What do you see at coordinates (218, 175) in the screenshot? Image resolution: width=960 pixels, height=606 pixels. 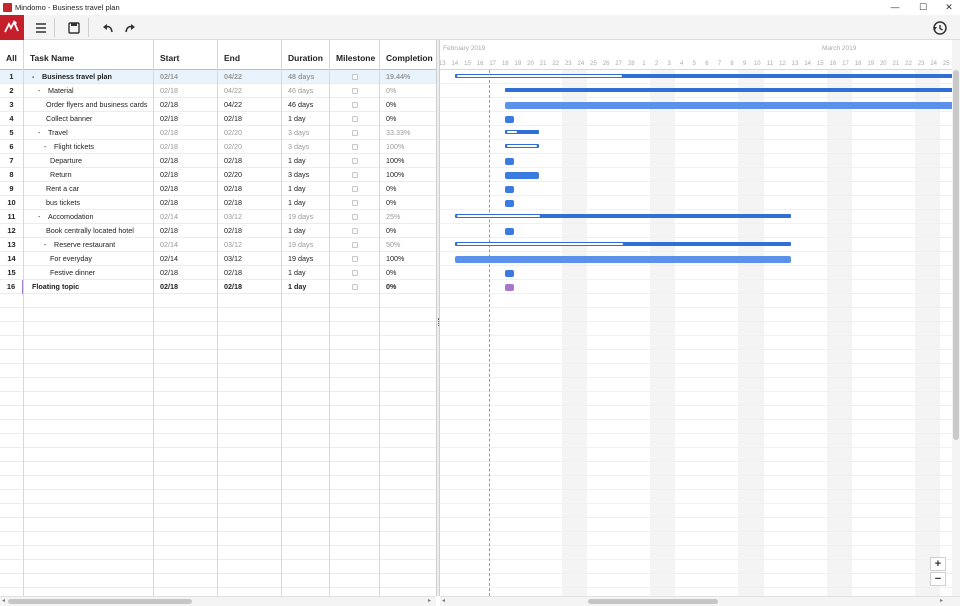 I see `table-row: 8 Return 02/18 02/20 3 days 100%` at bounding box center [218, 175].